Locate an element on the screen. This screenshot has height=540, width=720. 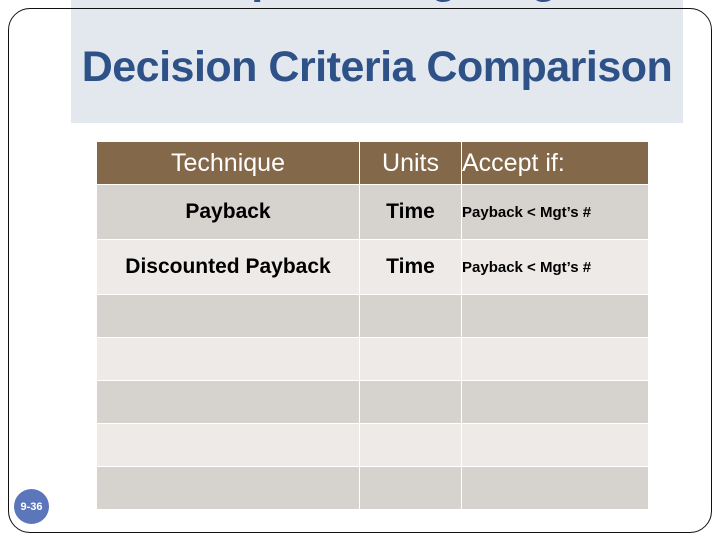
cell-technique: Payback is located at coordinates (228, 212).